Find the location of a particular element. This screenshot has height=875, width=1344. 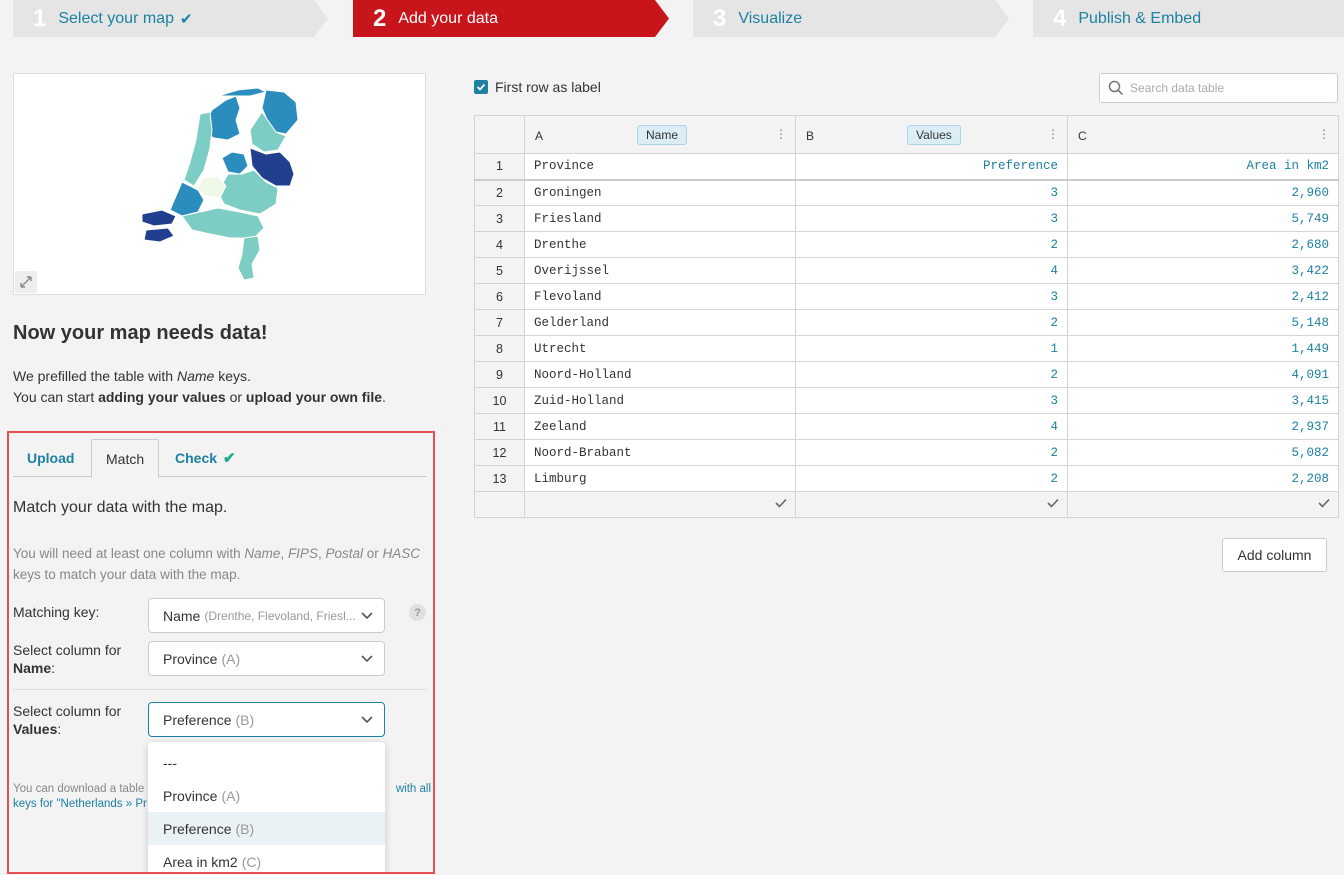

table-cell: Zuid-Holland is located at coordinates (660, 400).